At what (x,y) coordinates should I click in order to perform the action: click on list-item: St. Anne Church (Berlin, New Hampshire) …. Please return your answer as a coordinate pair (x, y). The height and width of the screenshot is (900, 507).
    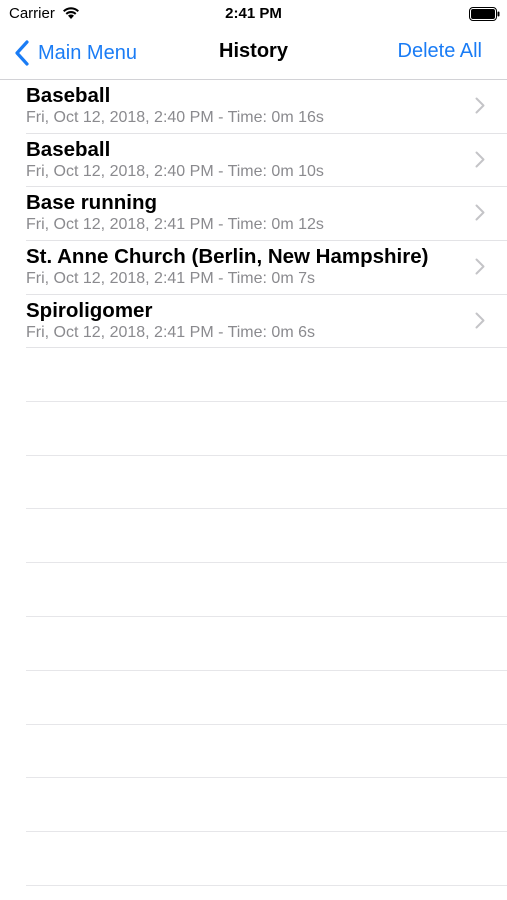
    Looking at the image, I should click on (266, 268).